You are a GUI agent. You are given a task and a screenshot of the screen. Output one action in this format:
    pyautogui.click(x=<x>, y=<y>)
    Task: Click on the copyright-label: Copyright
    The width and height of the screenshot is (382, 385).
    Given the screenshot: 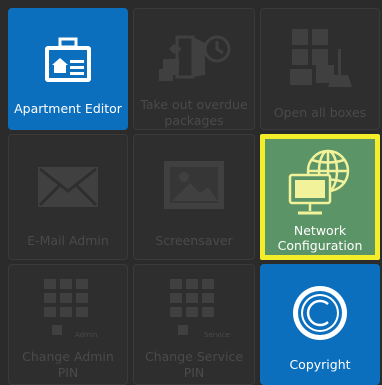 What is the action you would take?
    pyautogui.click(x=320, y=364)
    